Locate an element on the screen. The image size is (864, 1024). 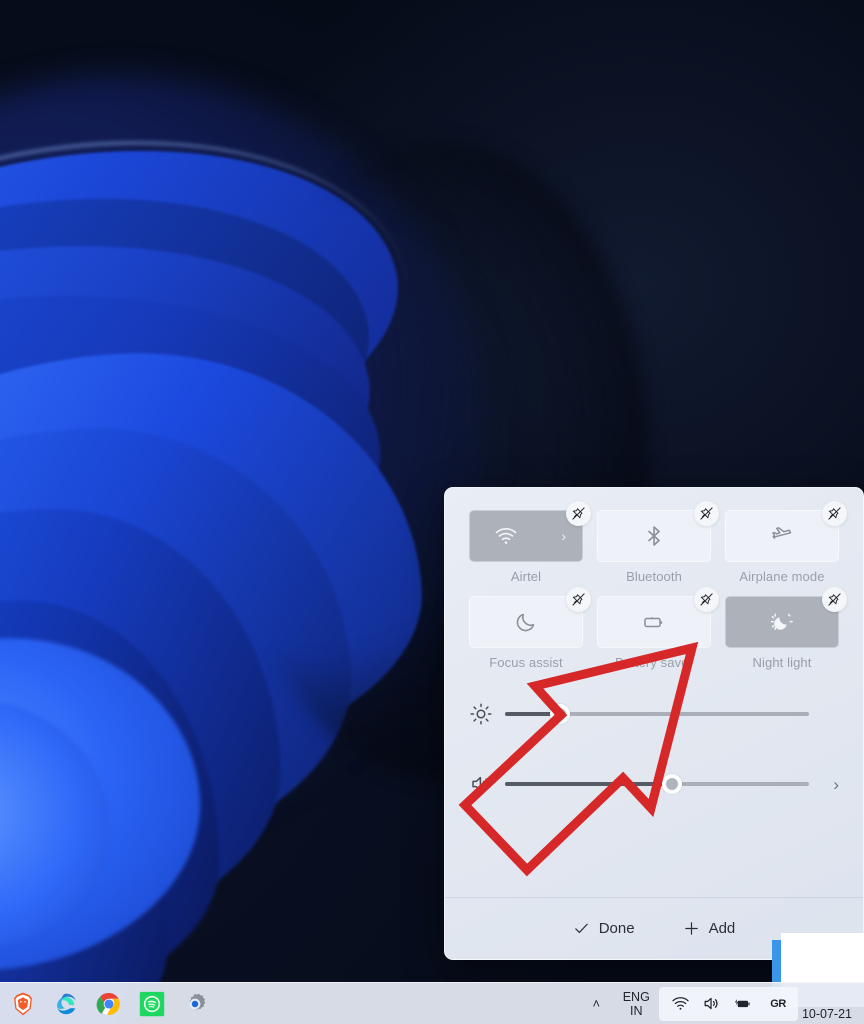
battery-saver-icon is located at coordinates (653, 622).